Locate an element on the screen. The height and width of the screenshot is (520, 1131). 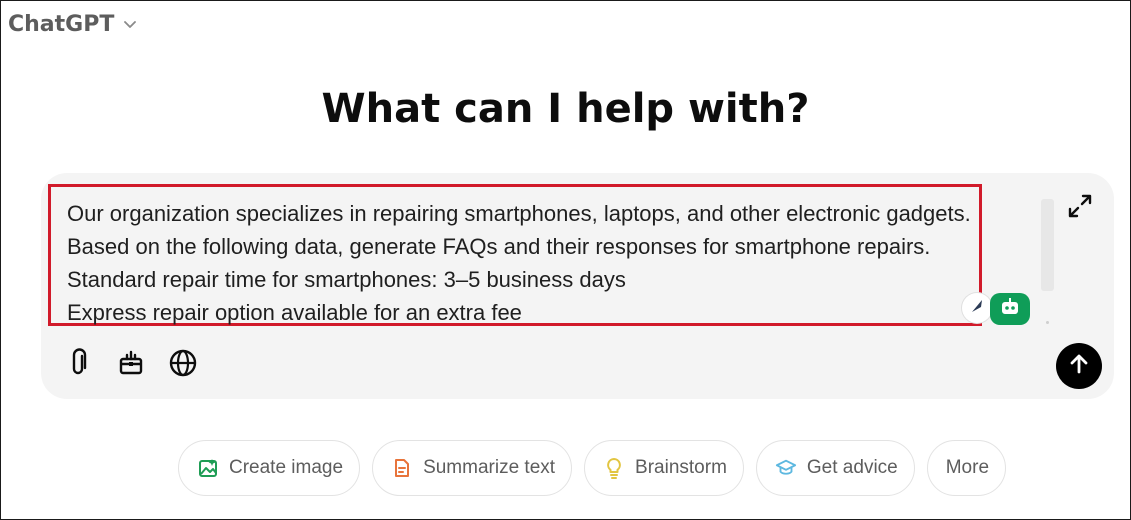
chip-label: More is located at coordinates (967, 467).